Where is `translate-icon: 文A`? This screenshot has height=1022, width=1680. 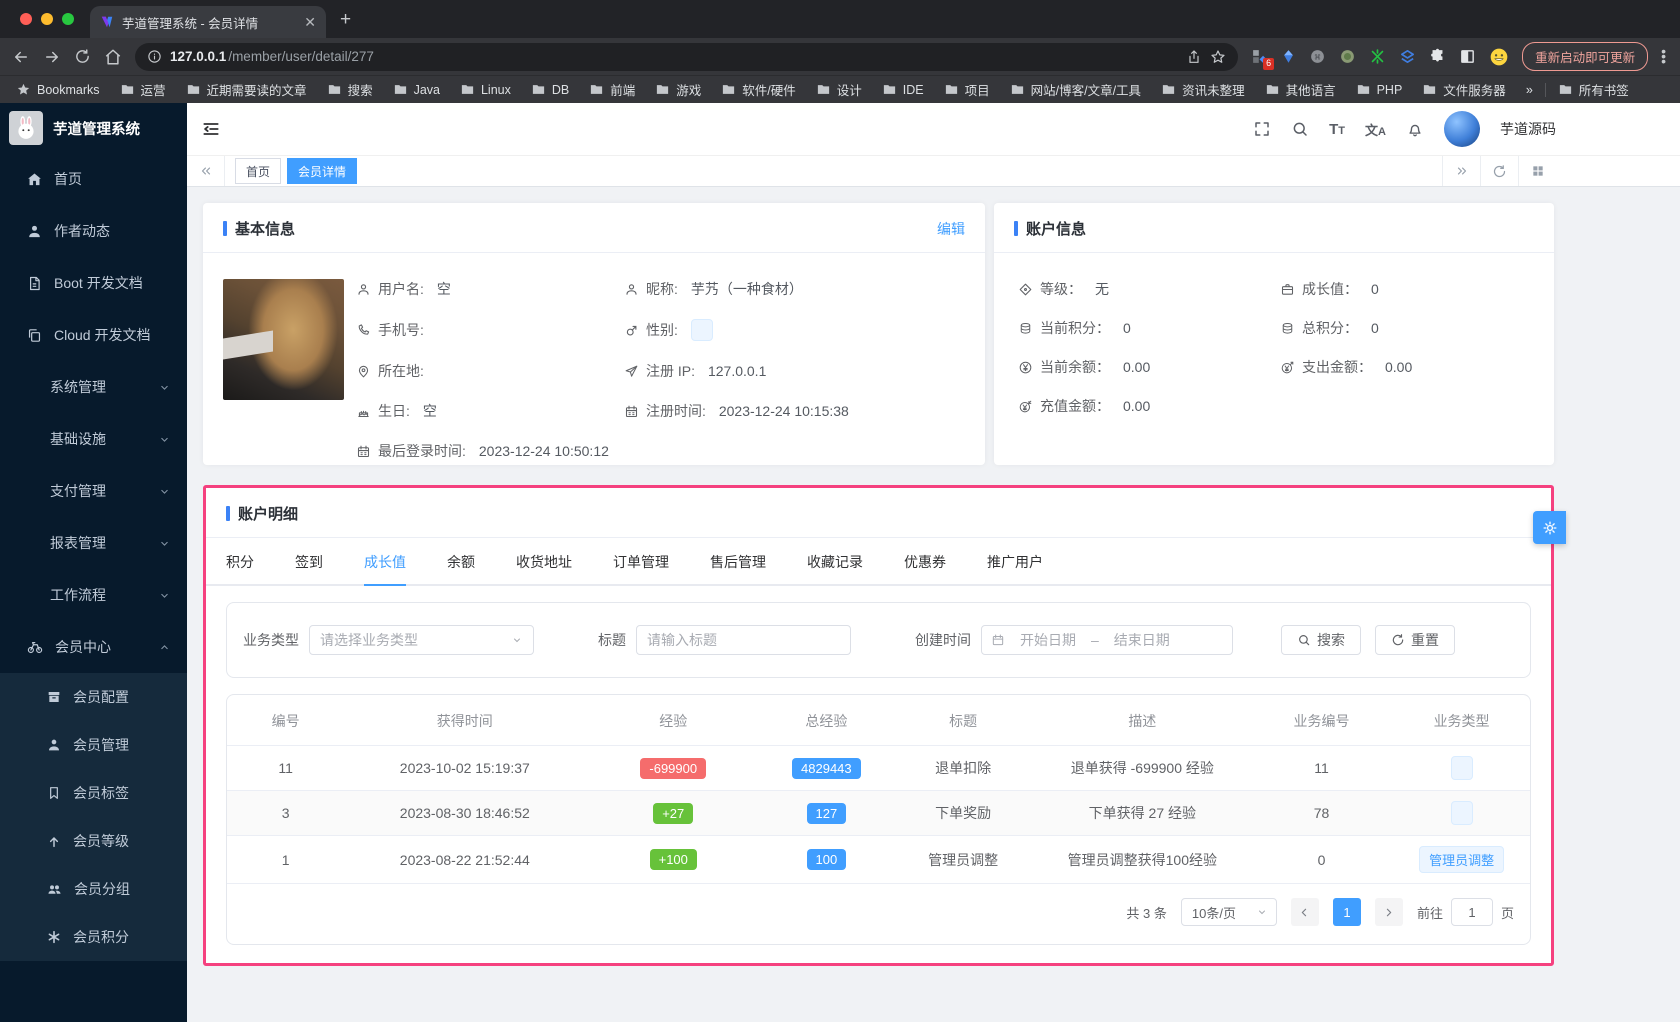
translate-icon: 文A is located at coordinates (1375, 129).